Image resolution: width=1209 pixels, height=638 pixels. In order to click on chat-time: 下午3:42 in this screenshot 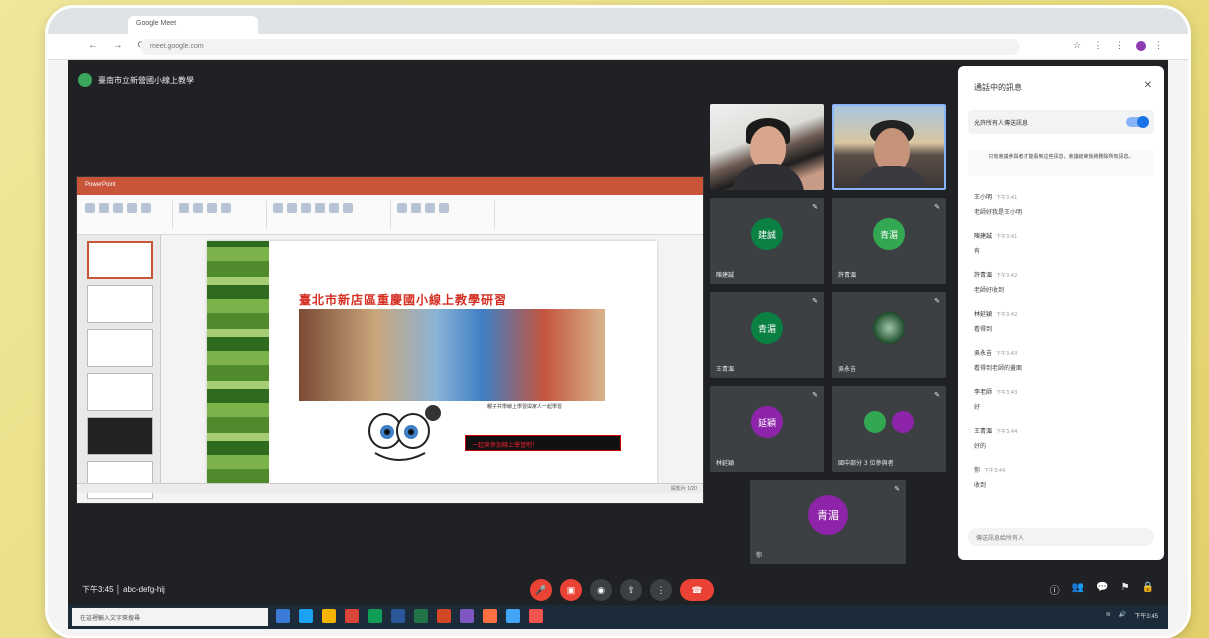, I will do `click(1007, 315)`.